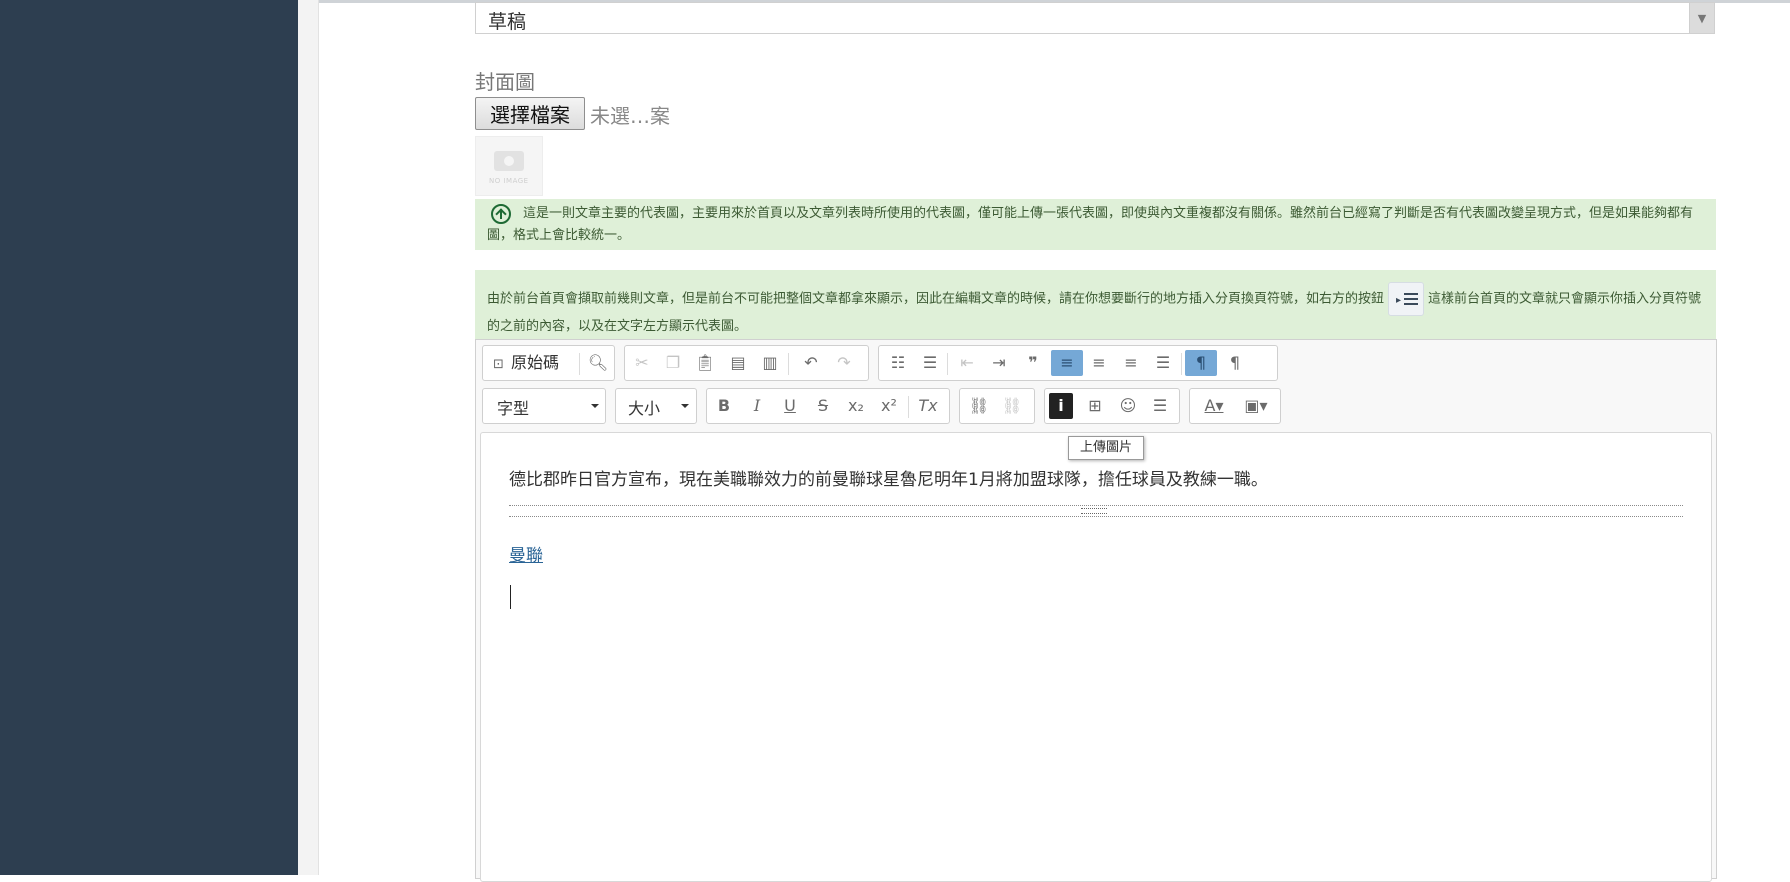 This screenshot has width=1790, height=882. I want to click on underline-button: U, so click(790, 406).